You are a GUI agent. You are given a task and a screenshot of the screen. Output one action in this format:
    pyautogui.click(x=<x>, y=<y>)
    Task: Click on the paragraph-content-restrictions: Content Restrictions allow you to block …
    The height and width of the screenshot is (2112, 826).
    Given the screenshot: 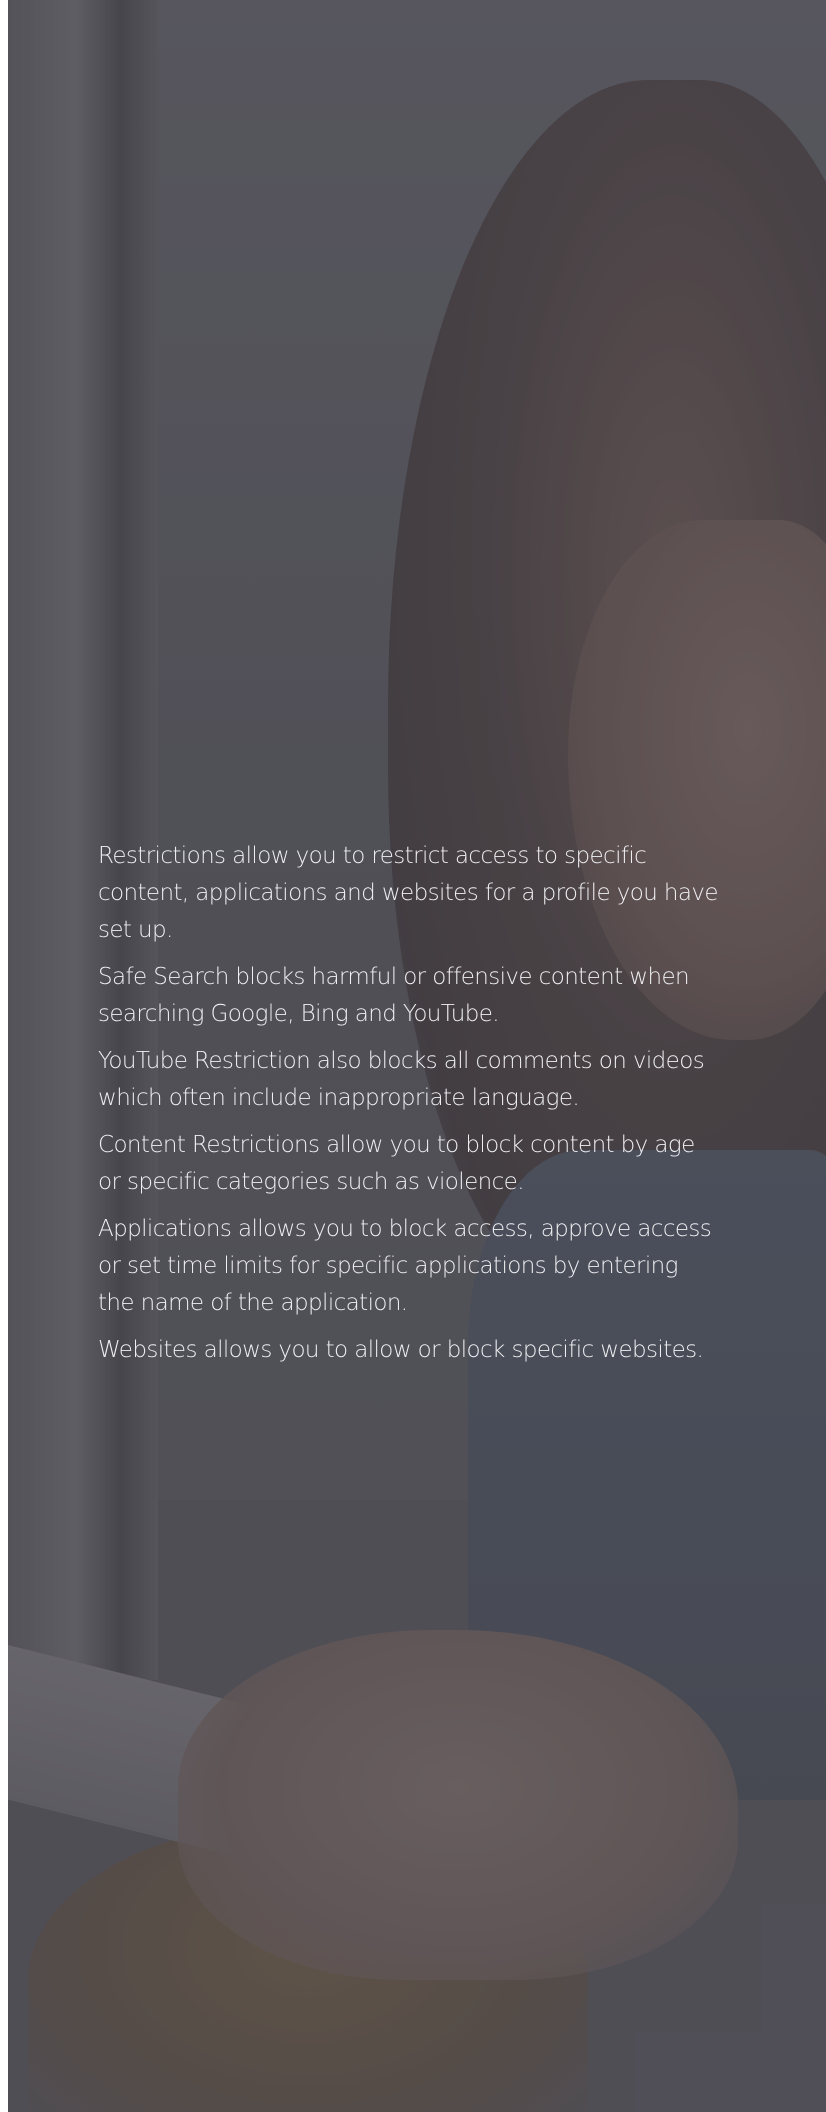 What is the action you would take?
    pyautogui.click(x=396, y=1163)
    